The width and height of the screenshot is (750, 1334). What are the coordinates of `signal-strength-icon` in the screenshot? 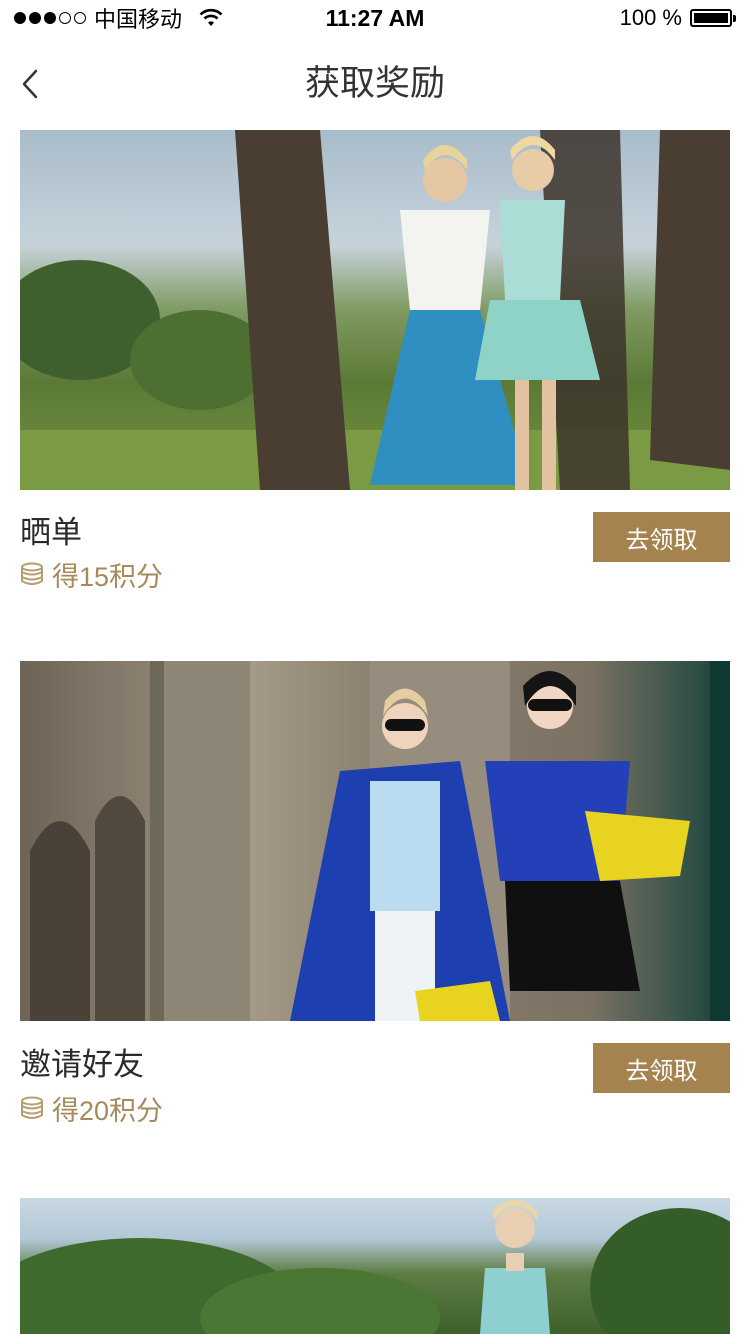 It's located at (50, 18).